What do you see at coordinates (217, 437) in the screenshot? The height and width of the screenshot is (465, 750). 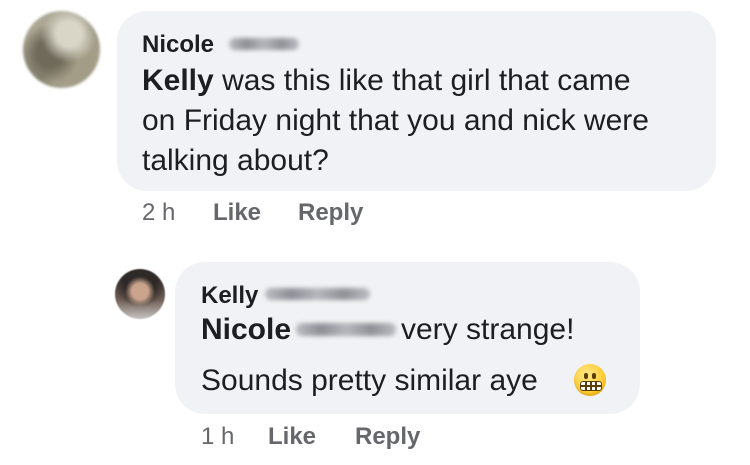 I see `reply-timestamp: 1 h` at bounding box center [217, 437].